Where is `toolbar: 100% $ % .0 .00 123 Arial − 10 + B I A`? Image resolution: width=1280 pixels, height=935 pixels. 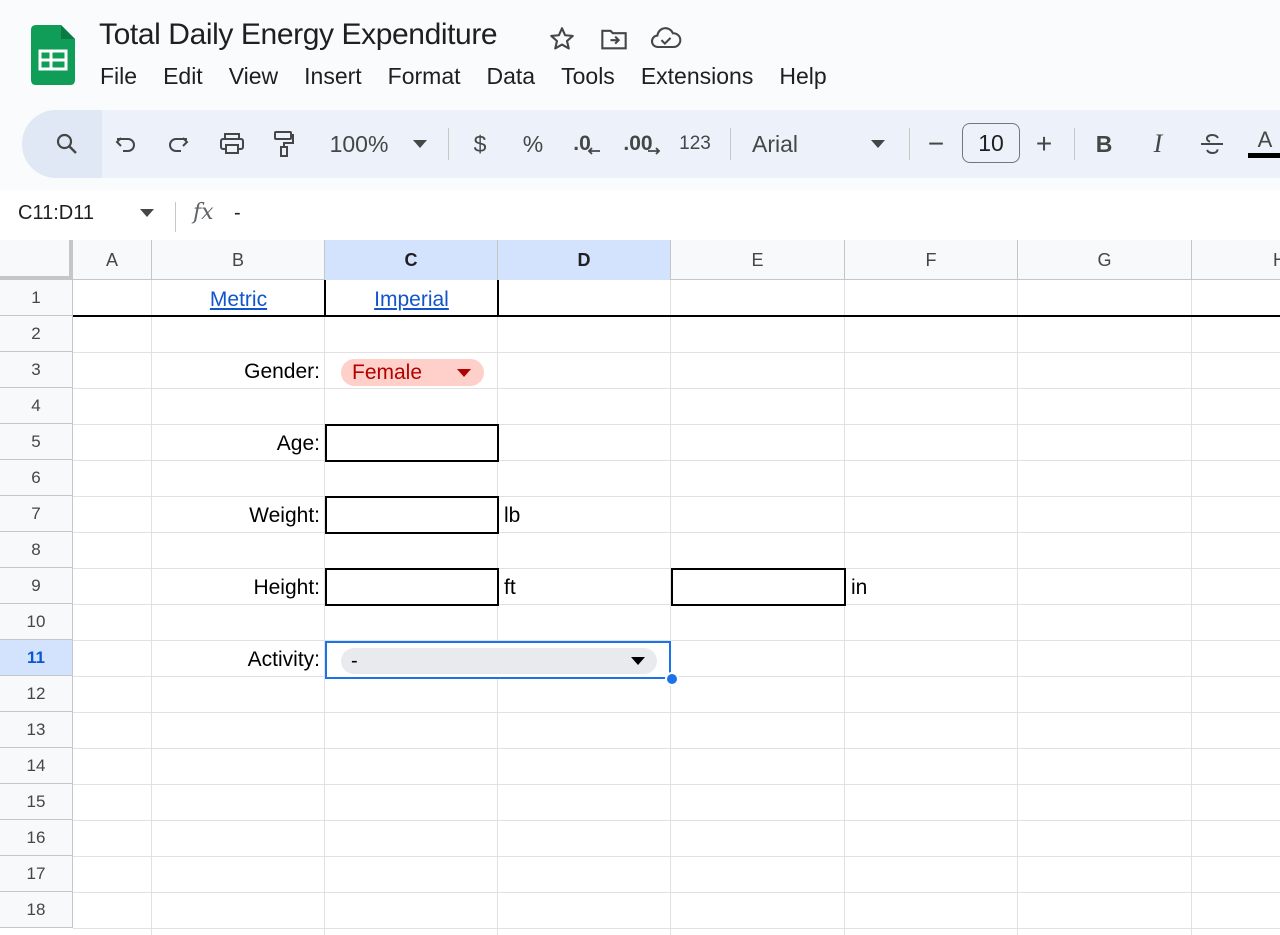 toolbar: 100% $ % .0 .00 123 Arial − 10 + B I A is located at coordinates (651, 144).